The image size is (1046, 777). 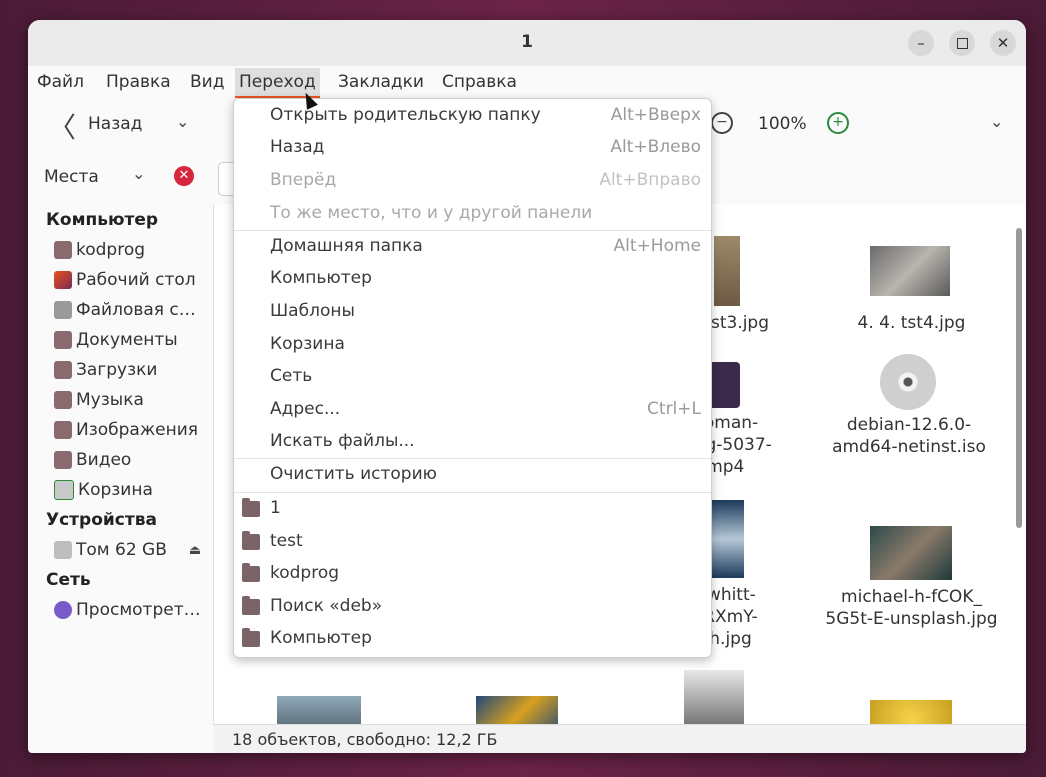 What do you see at coordinates (136, 280) in the screenshot?
I see `sidebar-item-label: Рабочий стол` at bounding box center [136, 280].